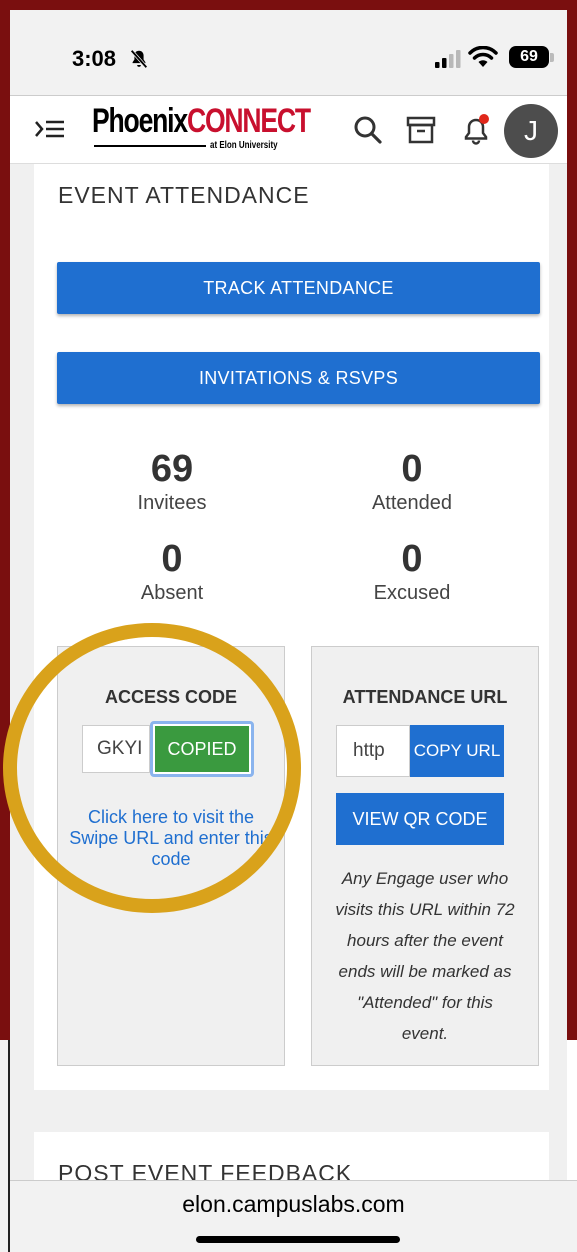 This screenshot has height=1252, width=577. Describe the element at coordinates (172, 503) in the screenshot. I see `stat-label: Invitees` at that location.